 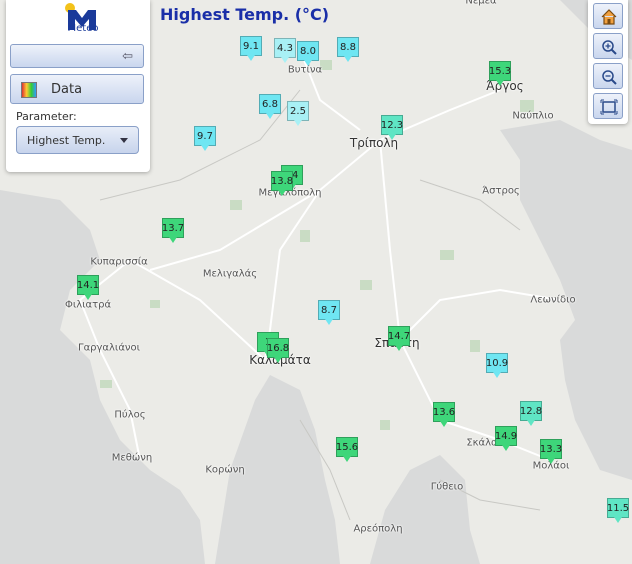 What do you see at coordinates (553, 300) in the screenshot?
I see `place-label: Λεωνίδιο` at bounding box center [553, 300].